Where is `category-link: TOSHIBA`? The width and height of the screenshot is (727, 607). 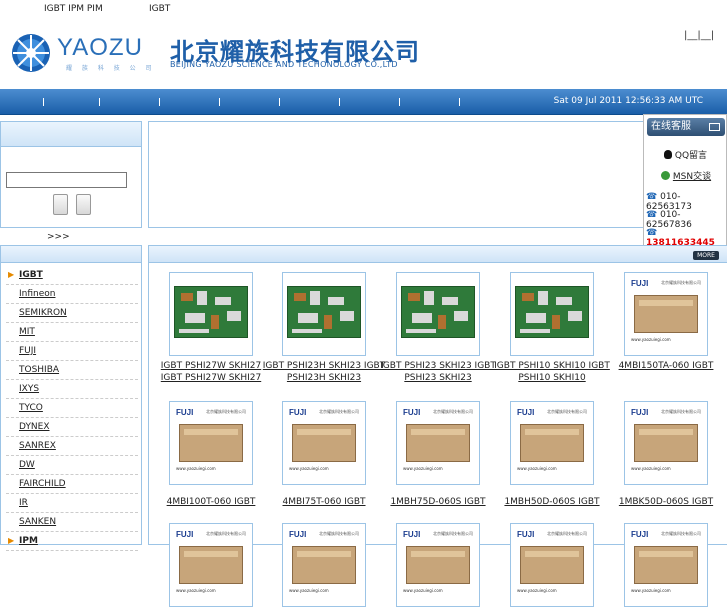 category-link: TOSHIBA is located at coordinates (39, 370).